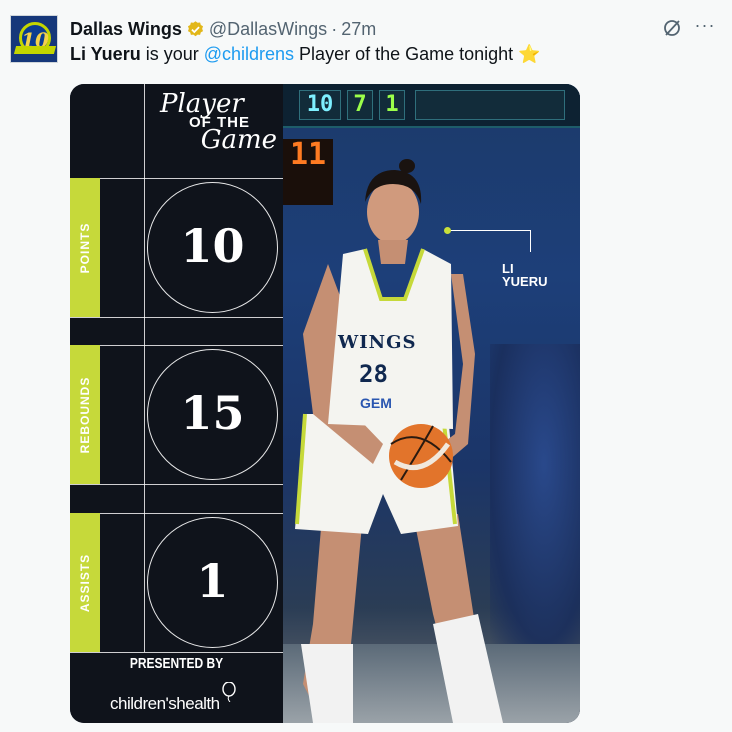 The height and width of the screenshot is (732, 732). I want to click on points-tab: POINTS, so click(85, 247).